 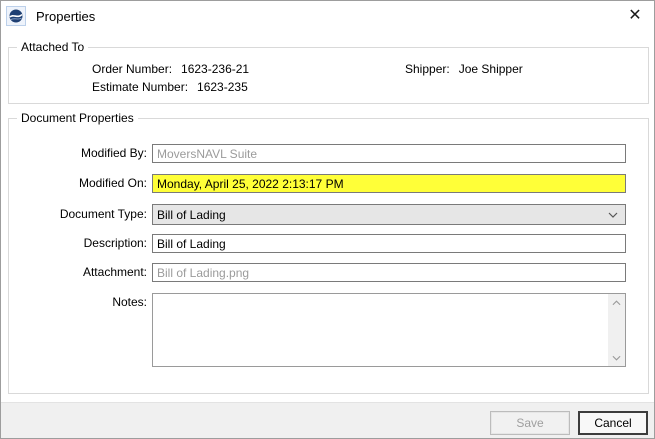 I want to click on save-button: Save, so click(x=530, y=423).